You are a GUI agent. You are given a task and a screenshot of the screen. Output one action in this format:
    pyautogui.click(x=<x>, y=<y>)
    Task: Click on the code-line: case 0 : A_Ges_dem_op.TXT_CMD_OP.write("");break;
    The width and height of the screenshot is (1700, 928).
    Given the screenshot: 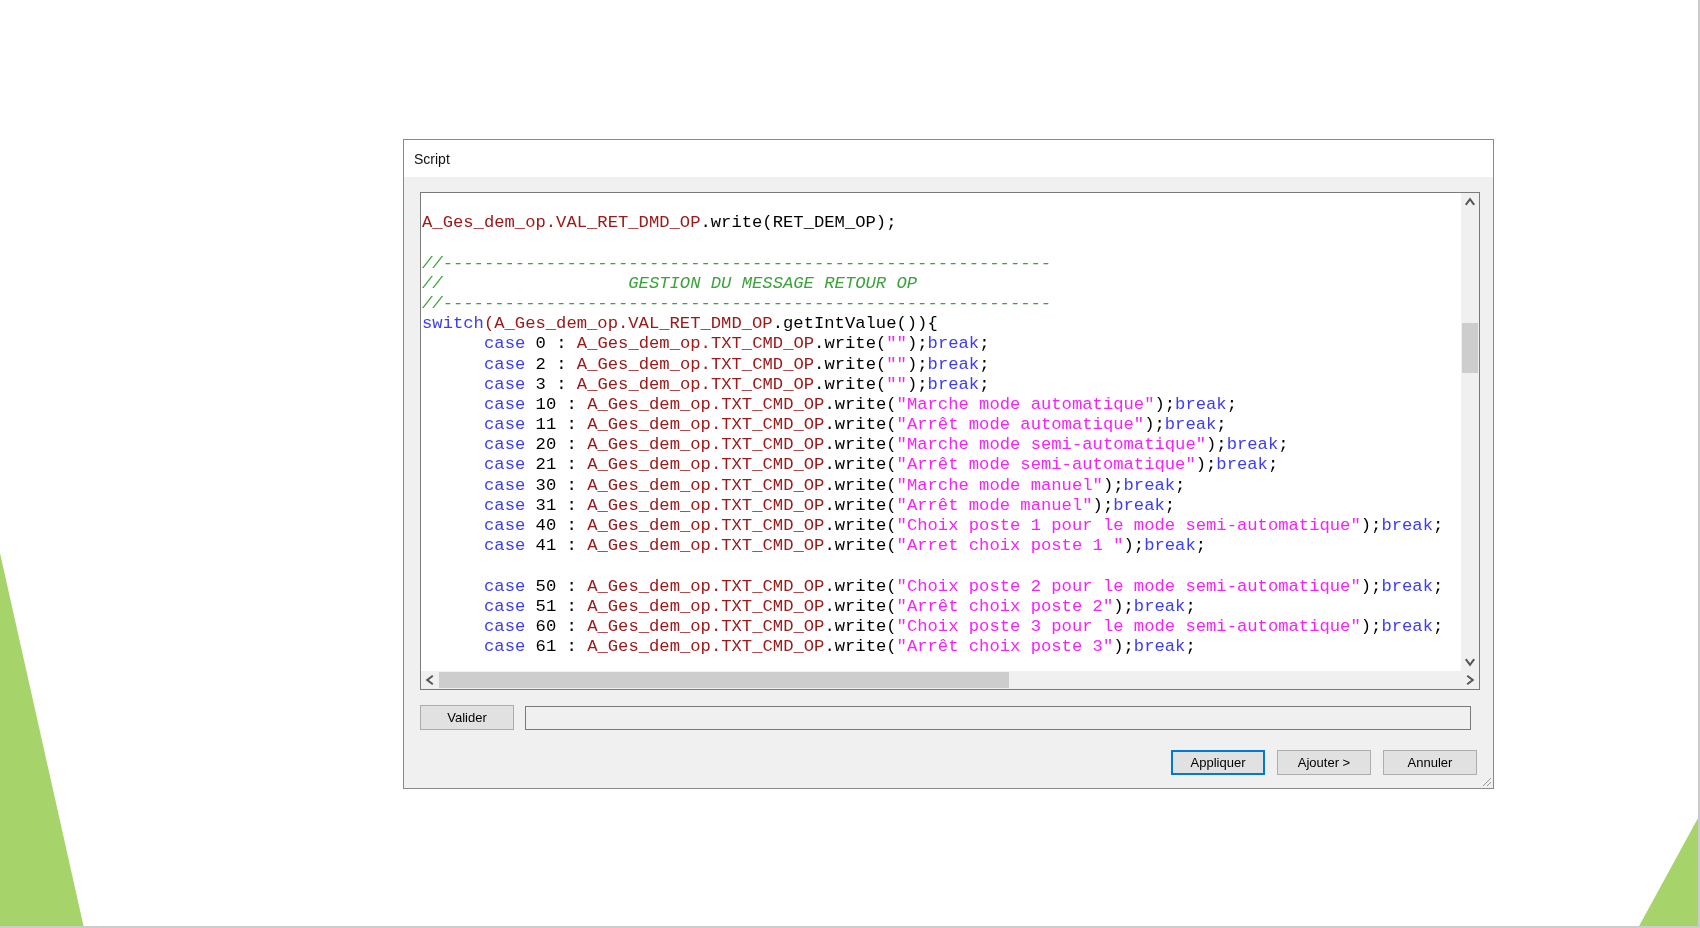 What is the action you would take?
    pyautogui.click(x=737, y=344)
    